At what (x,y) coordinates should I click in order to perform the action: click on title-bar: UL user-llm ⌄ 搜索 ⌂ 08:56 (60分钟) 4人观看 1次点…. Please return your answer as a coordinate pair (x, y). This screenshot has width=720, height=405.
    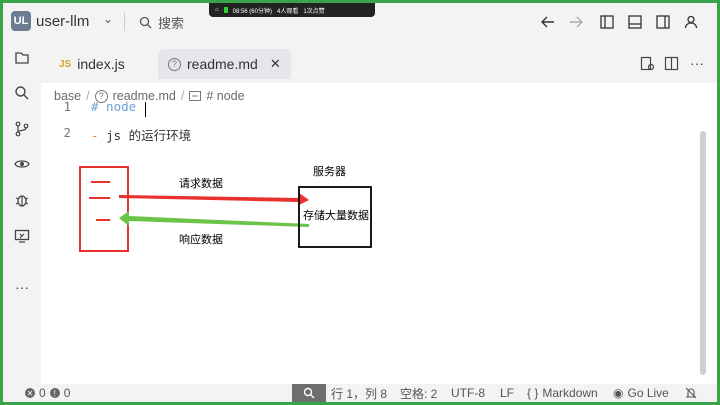
    Looking at the image, I should click on (360, 22).